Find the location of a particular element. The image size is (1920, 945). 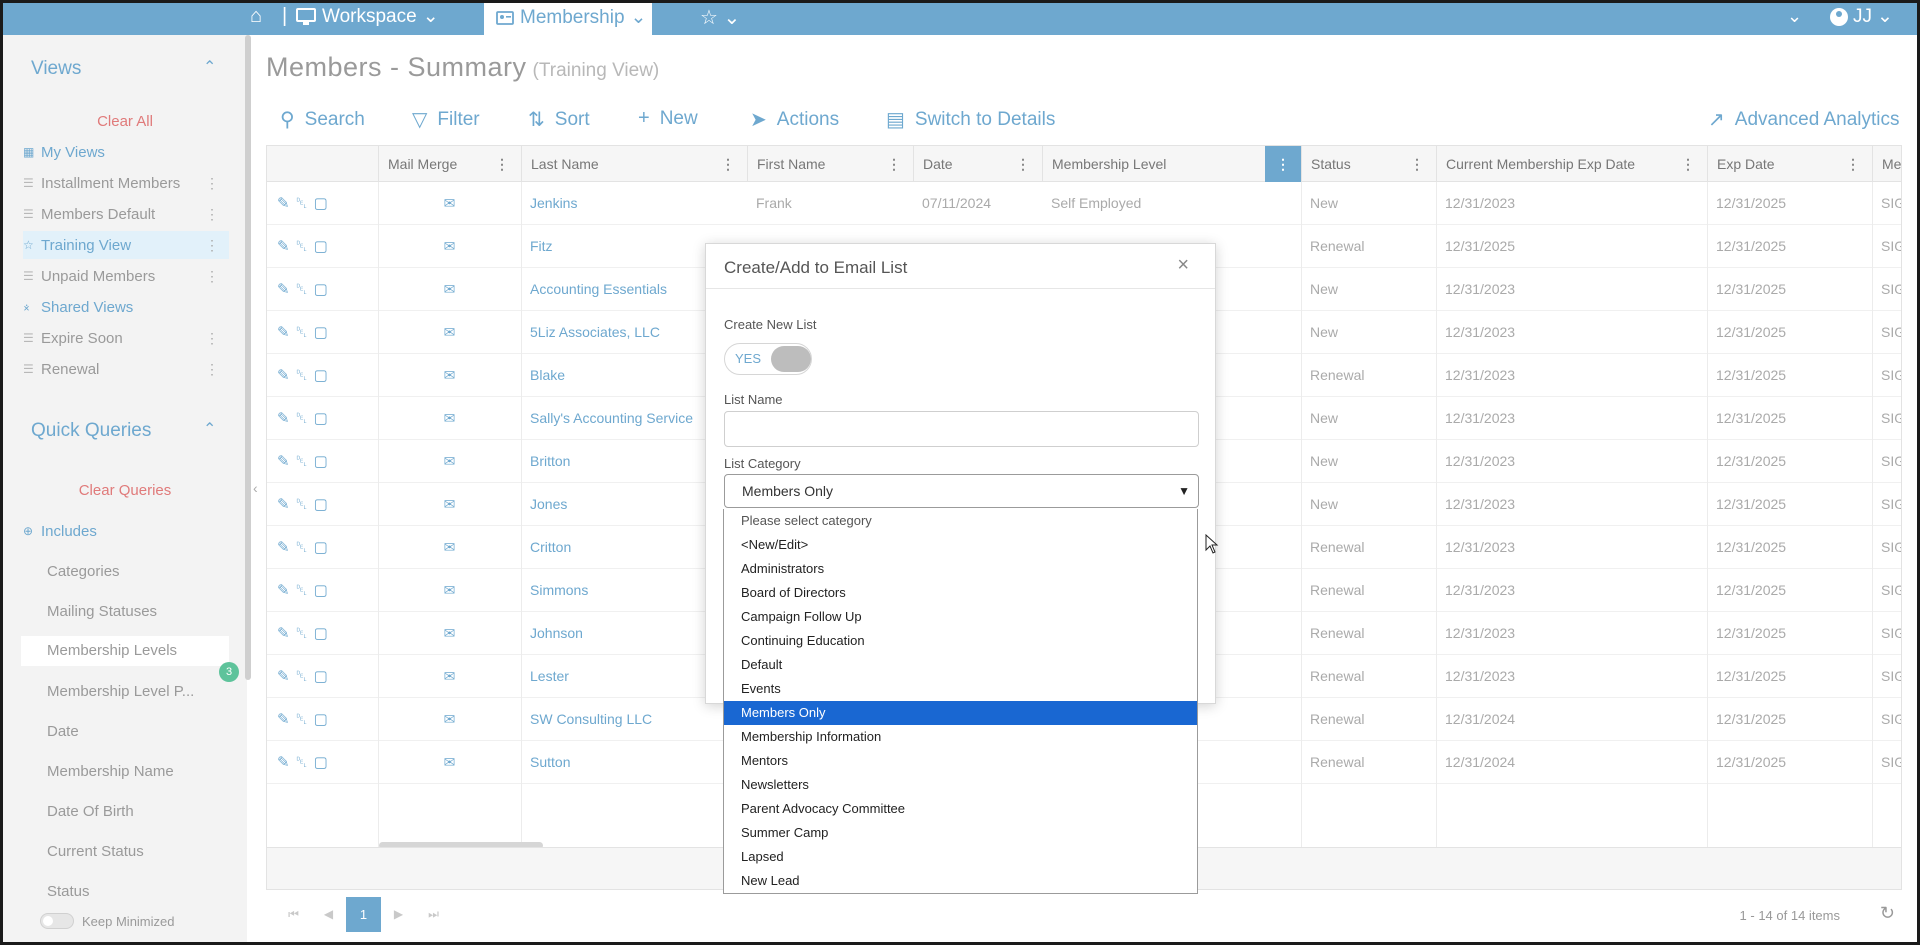

user-menu: JJ ⌄ is located at coordinates (1861, 16).